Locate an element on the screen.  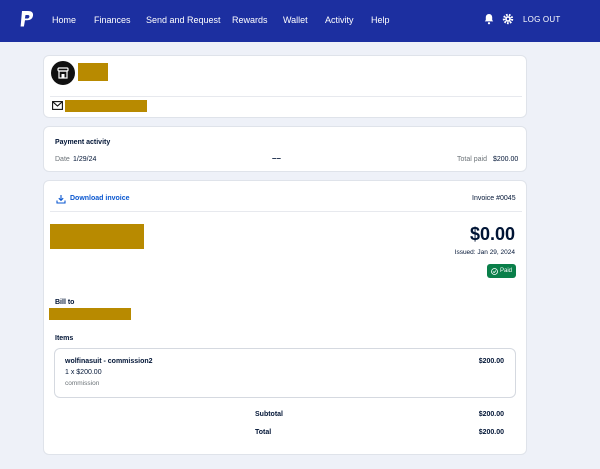
nav-send-and-request: Send and Request is located at coordinates (183, 20).